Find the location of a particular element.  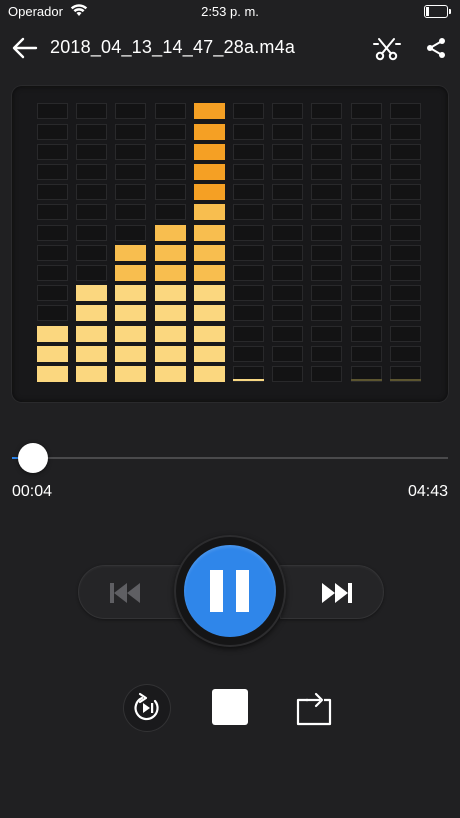

nav-bar: 2018_04_13_14_47_28a.m4a is located at coordinates (230, 48).